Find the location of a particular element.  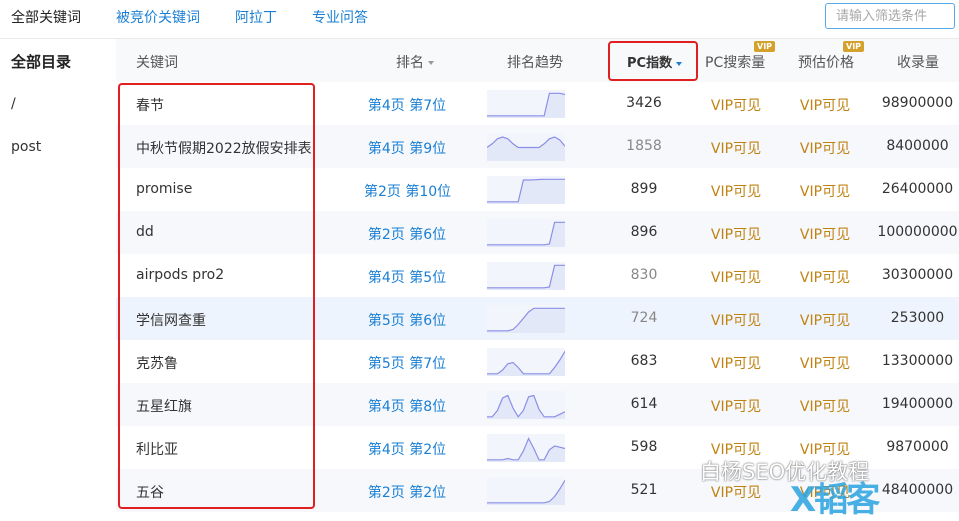

pc-index-value: 896 is located at coordinates (644, 232).